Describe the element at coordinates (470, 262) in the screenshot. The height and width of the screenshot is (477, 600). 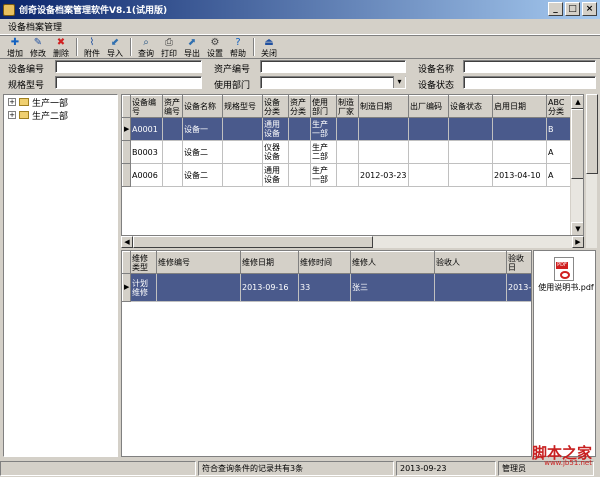
I see `repairs-column-header: 验收人` at that location.